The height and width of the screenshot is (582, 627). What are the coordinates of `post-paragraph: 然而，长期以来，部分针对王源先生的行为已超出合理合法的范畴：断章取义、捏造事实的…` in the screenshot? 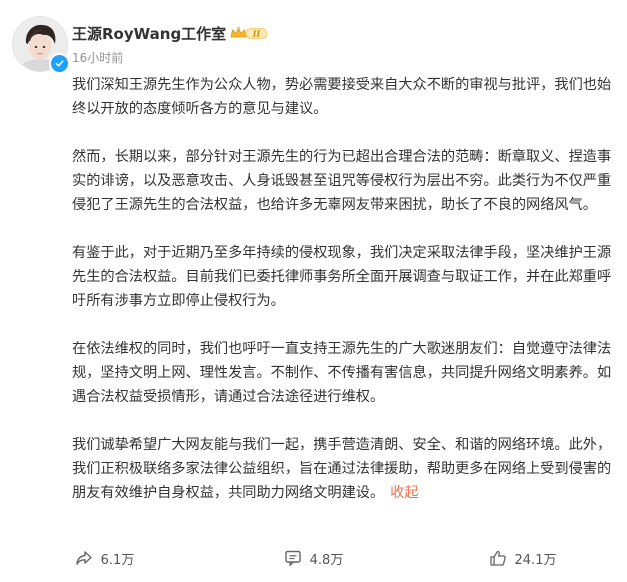 It's located at (342, 181).